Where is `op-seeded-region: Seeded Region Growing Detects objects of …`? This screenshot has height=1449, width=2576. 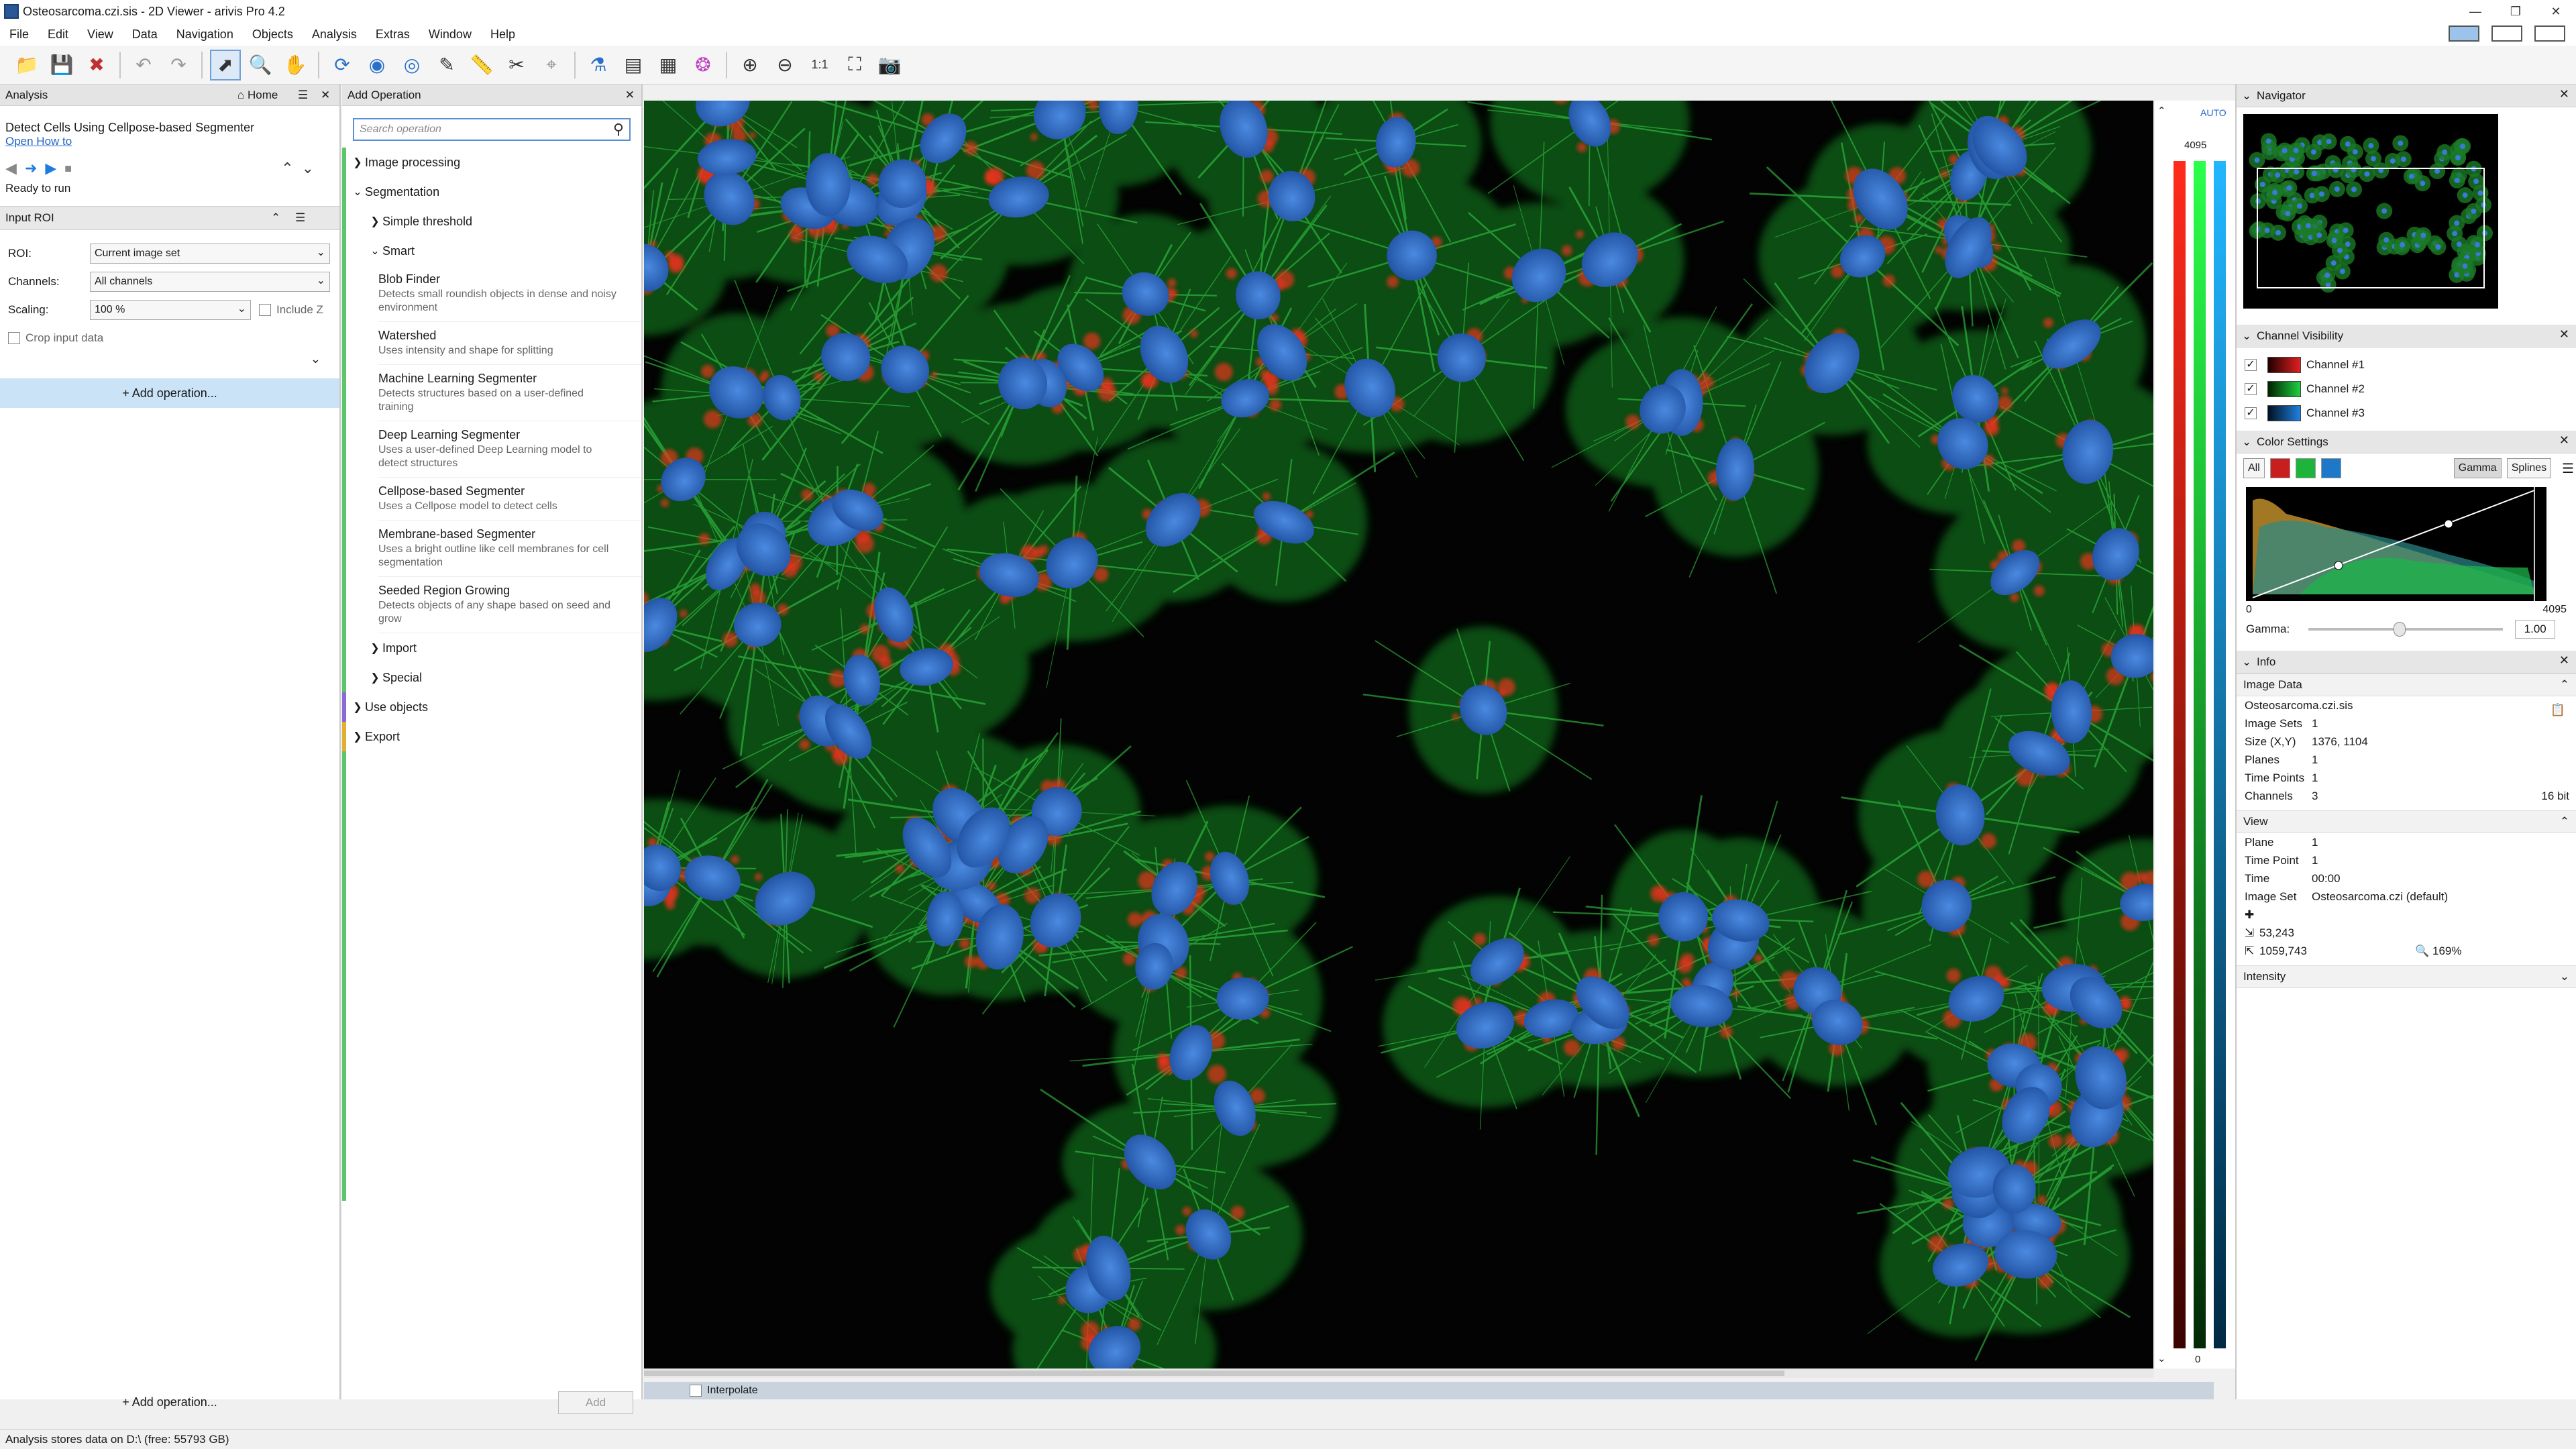
op-seeded-region: Seeded Region Growing Detects objects of … is located at coordinates (509, 605).